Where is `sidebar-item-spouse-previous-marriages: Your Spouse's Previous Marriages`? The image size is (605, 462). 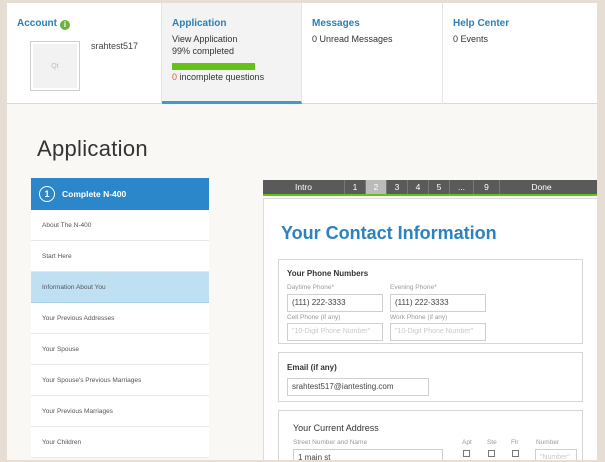
sidebar-item-spouse-previous-marriages: Your Spouse's Previous Marriages is located at coordinates (120, 380).